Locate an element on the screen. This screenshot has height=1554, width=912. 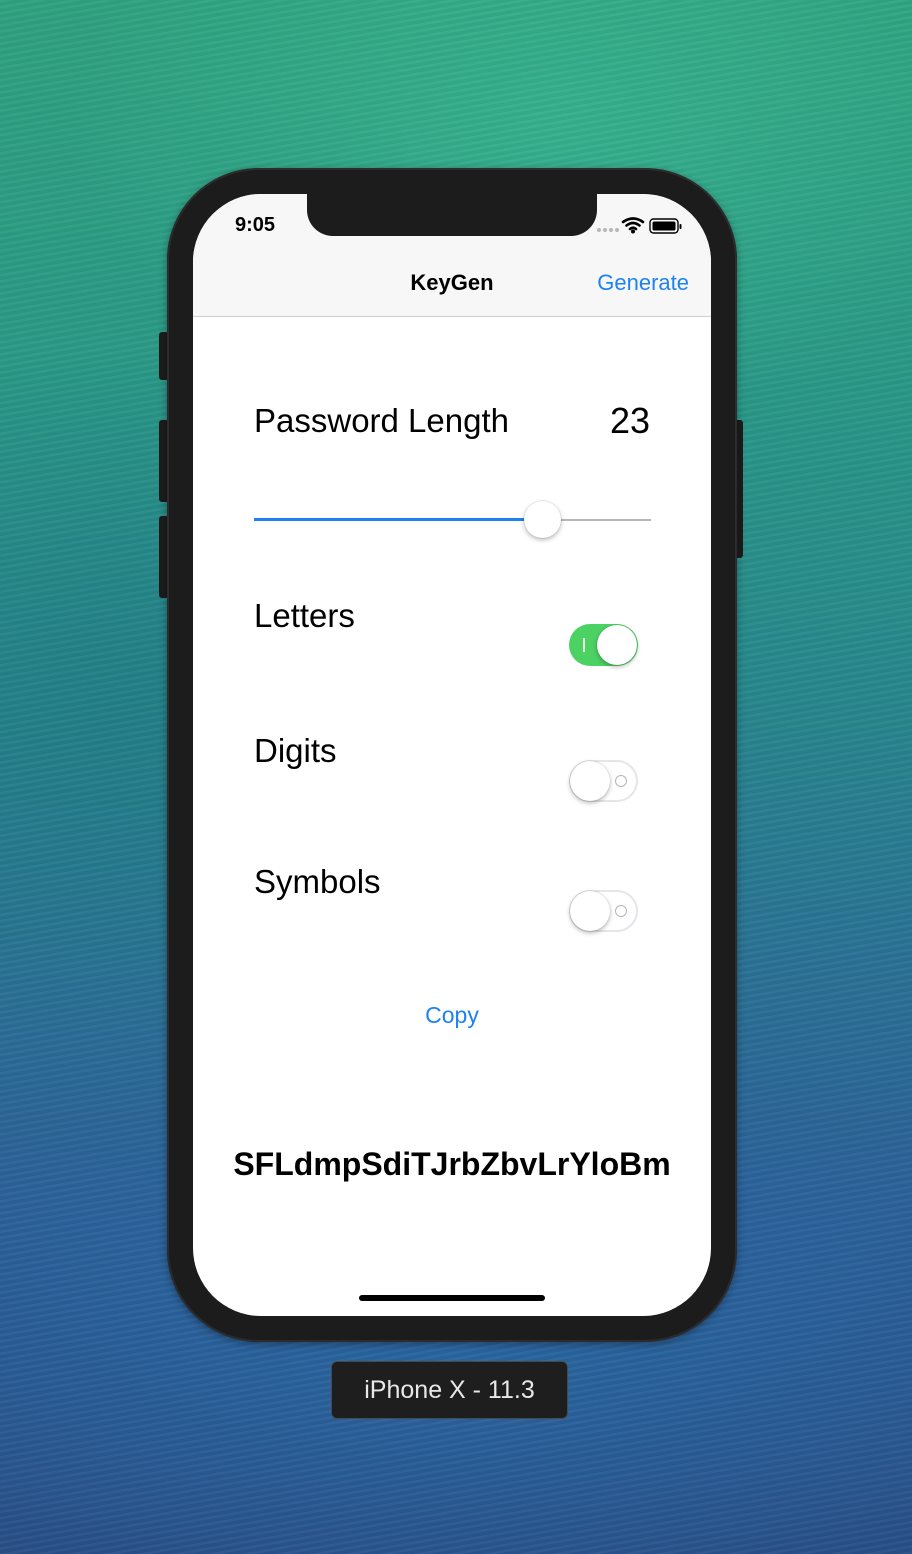
generated-password: SFLdmpSdiTJrbZbvLrYloBm is located at coordinates (452, 1164).